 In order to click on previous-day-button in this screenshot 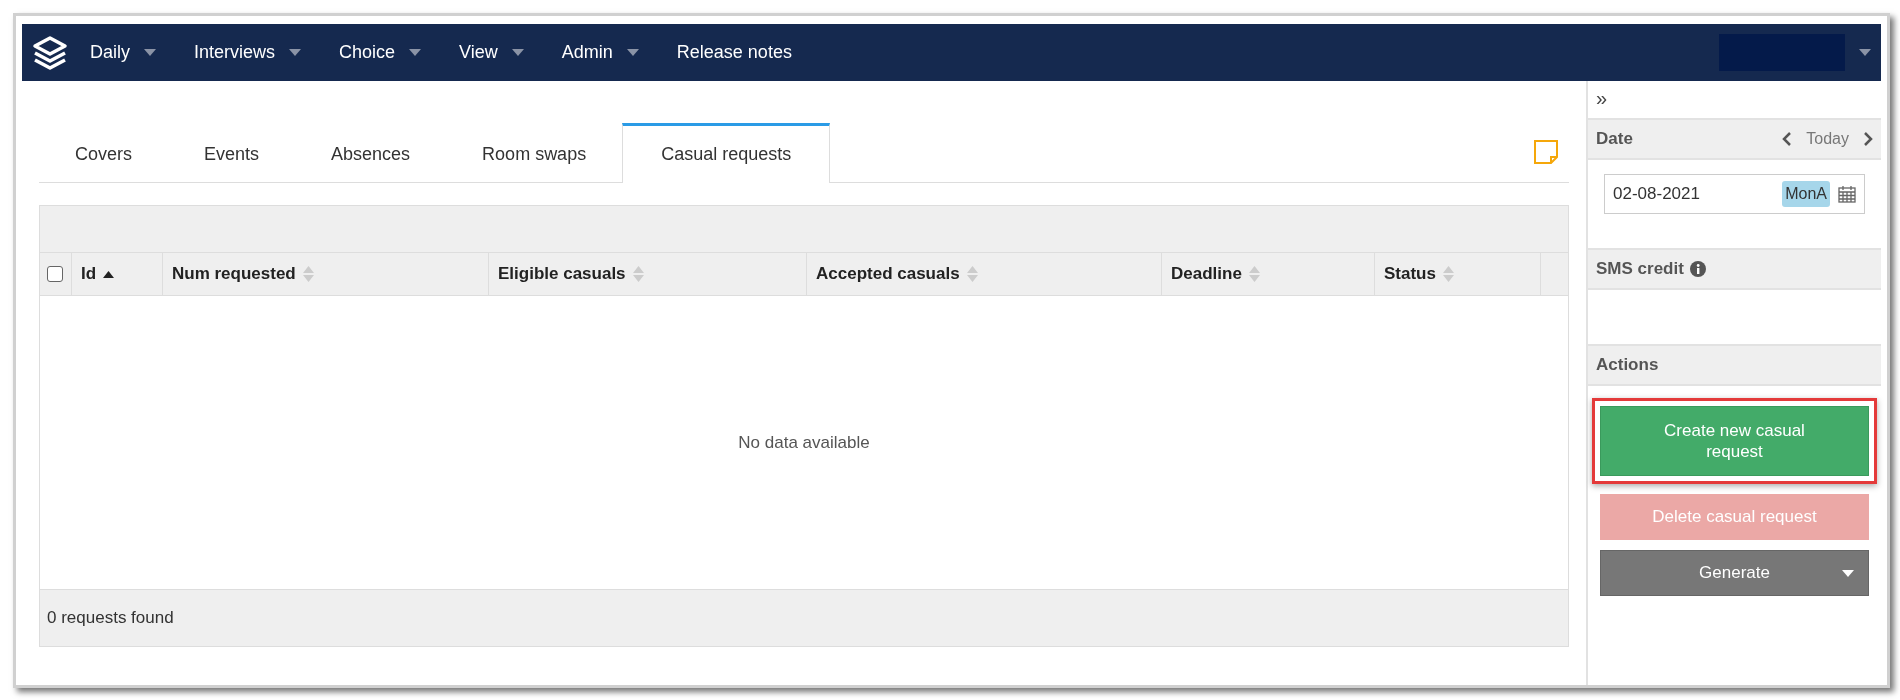, I will do `click(1787, 139)`.